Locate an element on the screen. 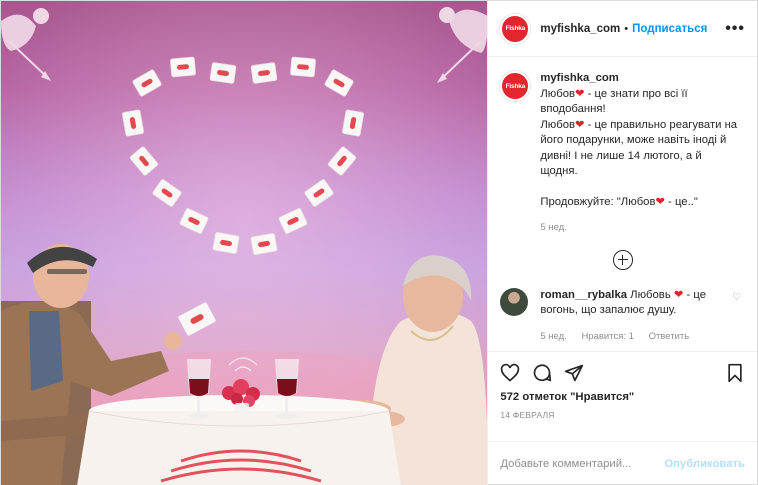 The height and width of the screenshot is (485, 758). add-comment-bar: Опубликовать is located at coordinates (622, 463).